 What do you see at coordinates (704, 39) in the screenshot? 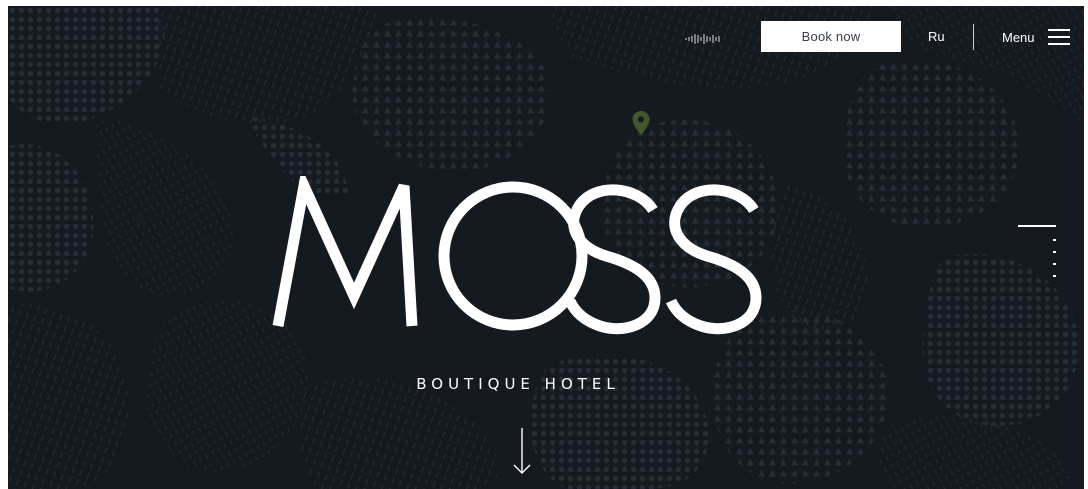
I see `sound-wave-icon` at bounding box center [704, 39].